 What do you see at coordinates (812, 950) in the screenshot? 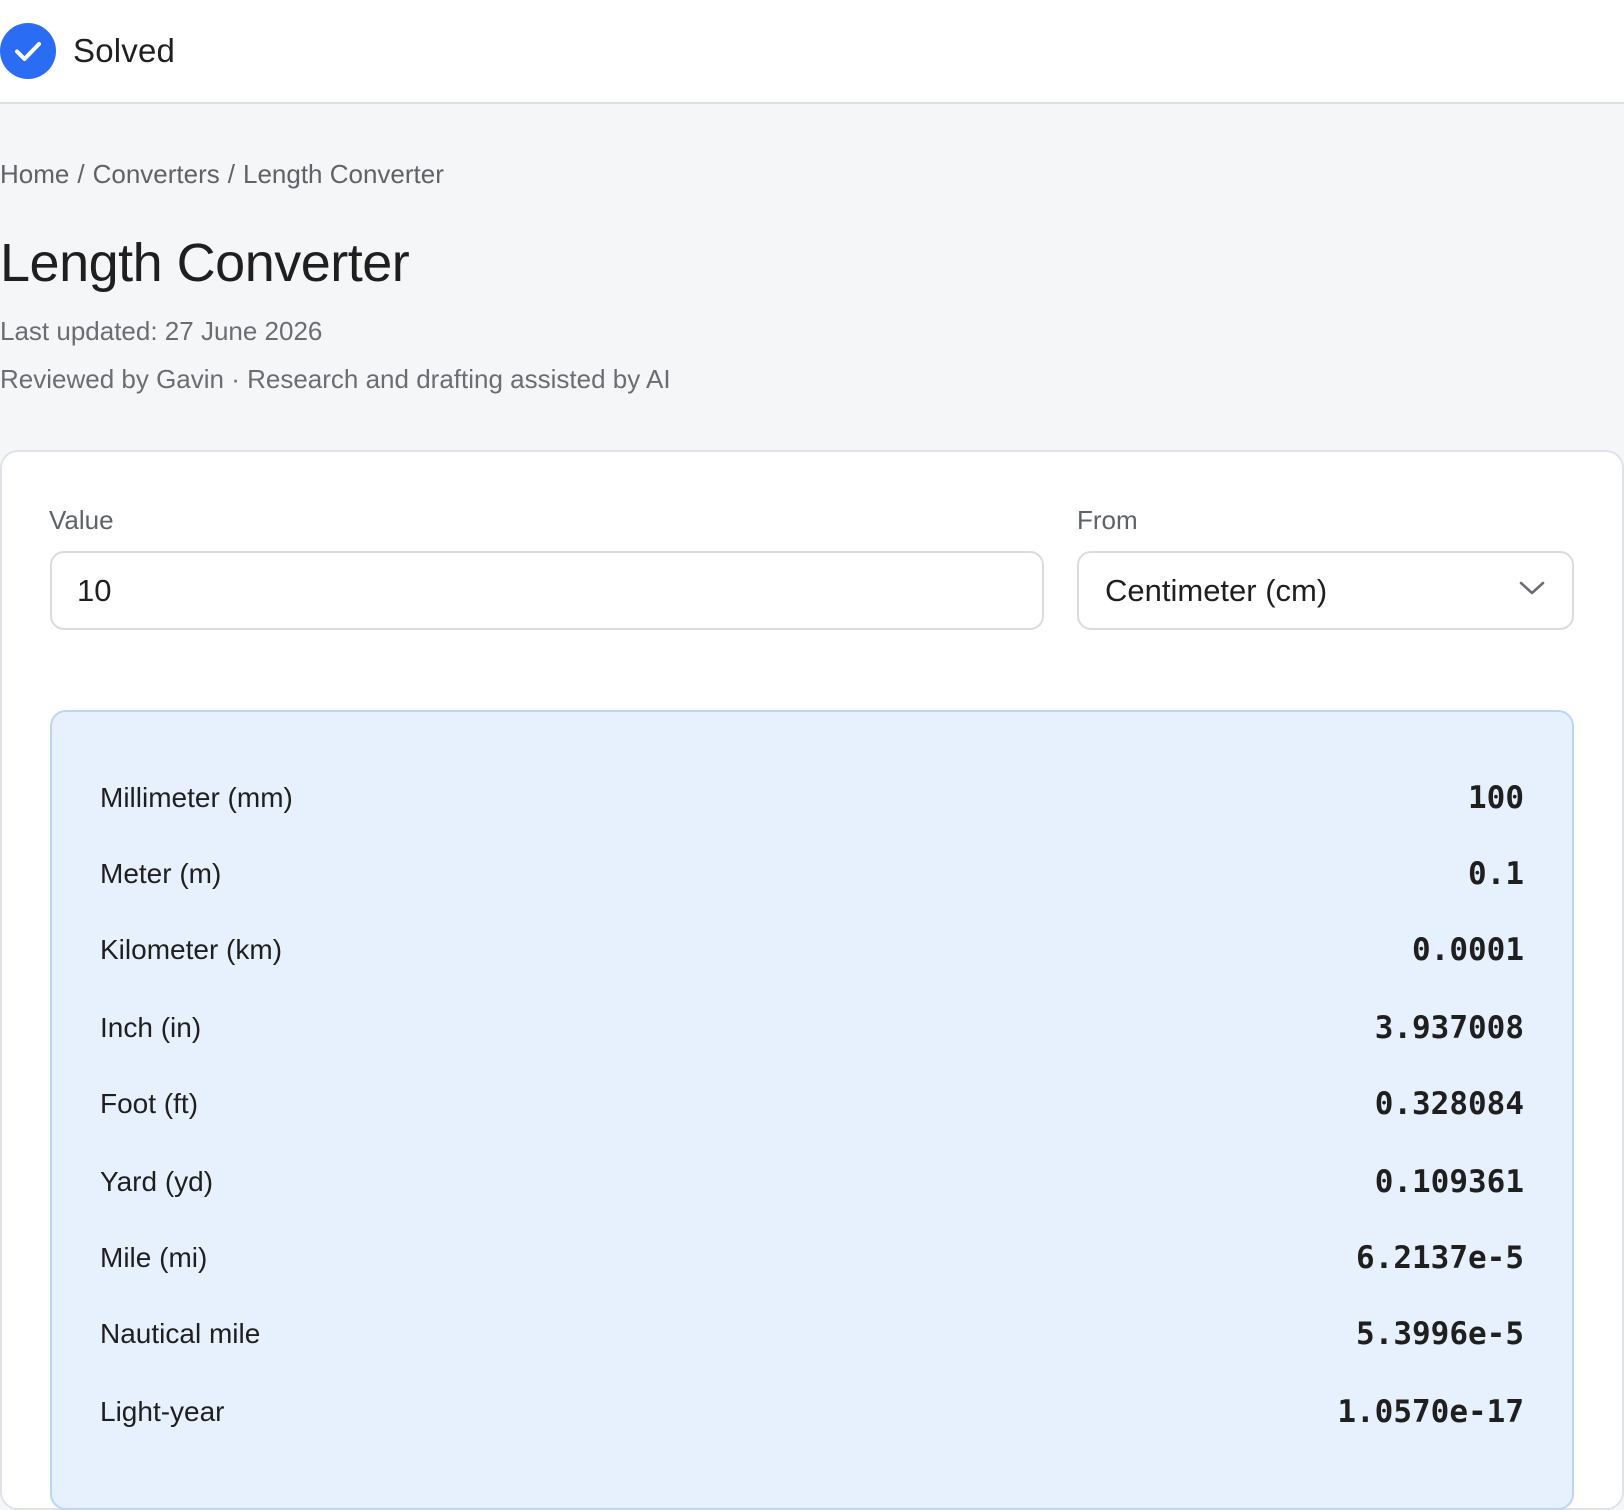
I see `result-row: Kilometer (km) 0.0001` at bounding box center [812, 950].